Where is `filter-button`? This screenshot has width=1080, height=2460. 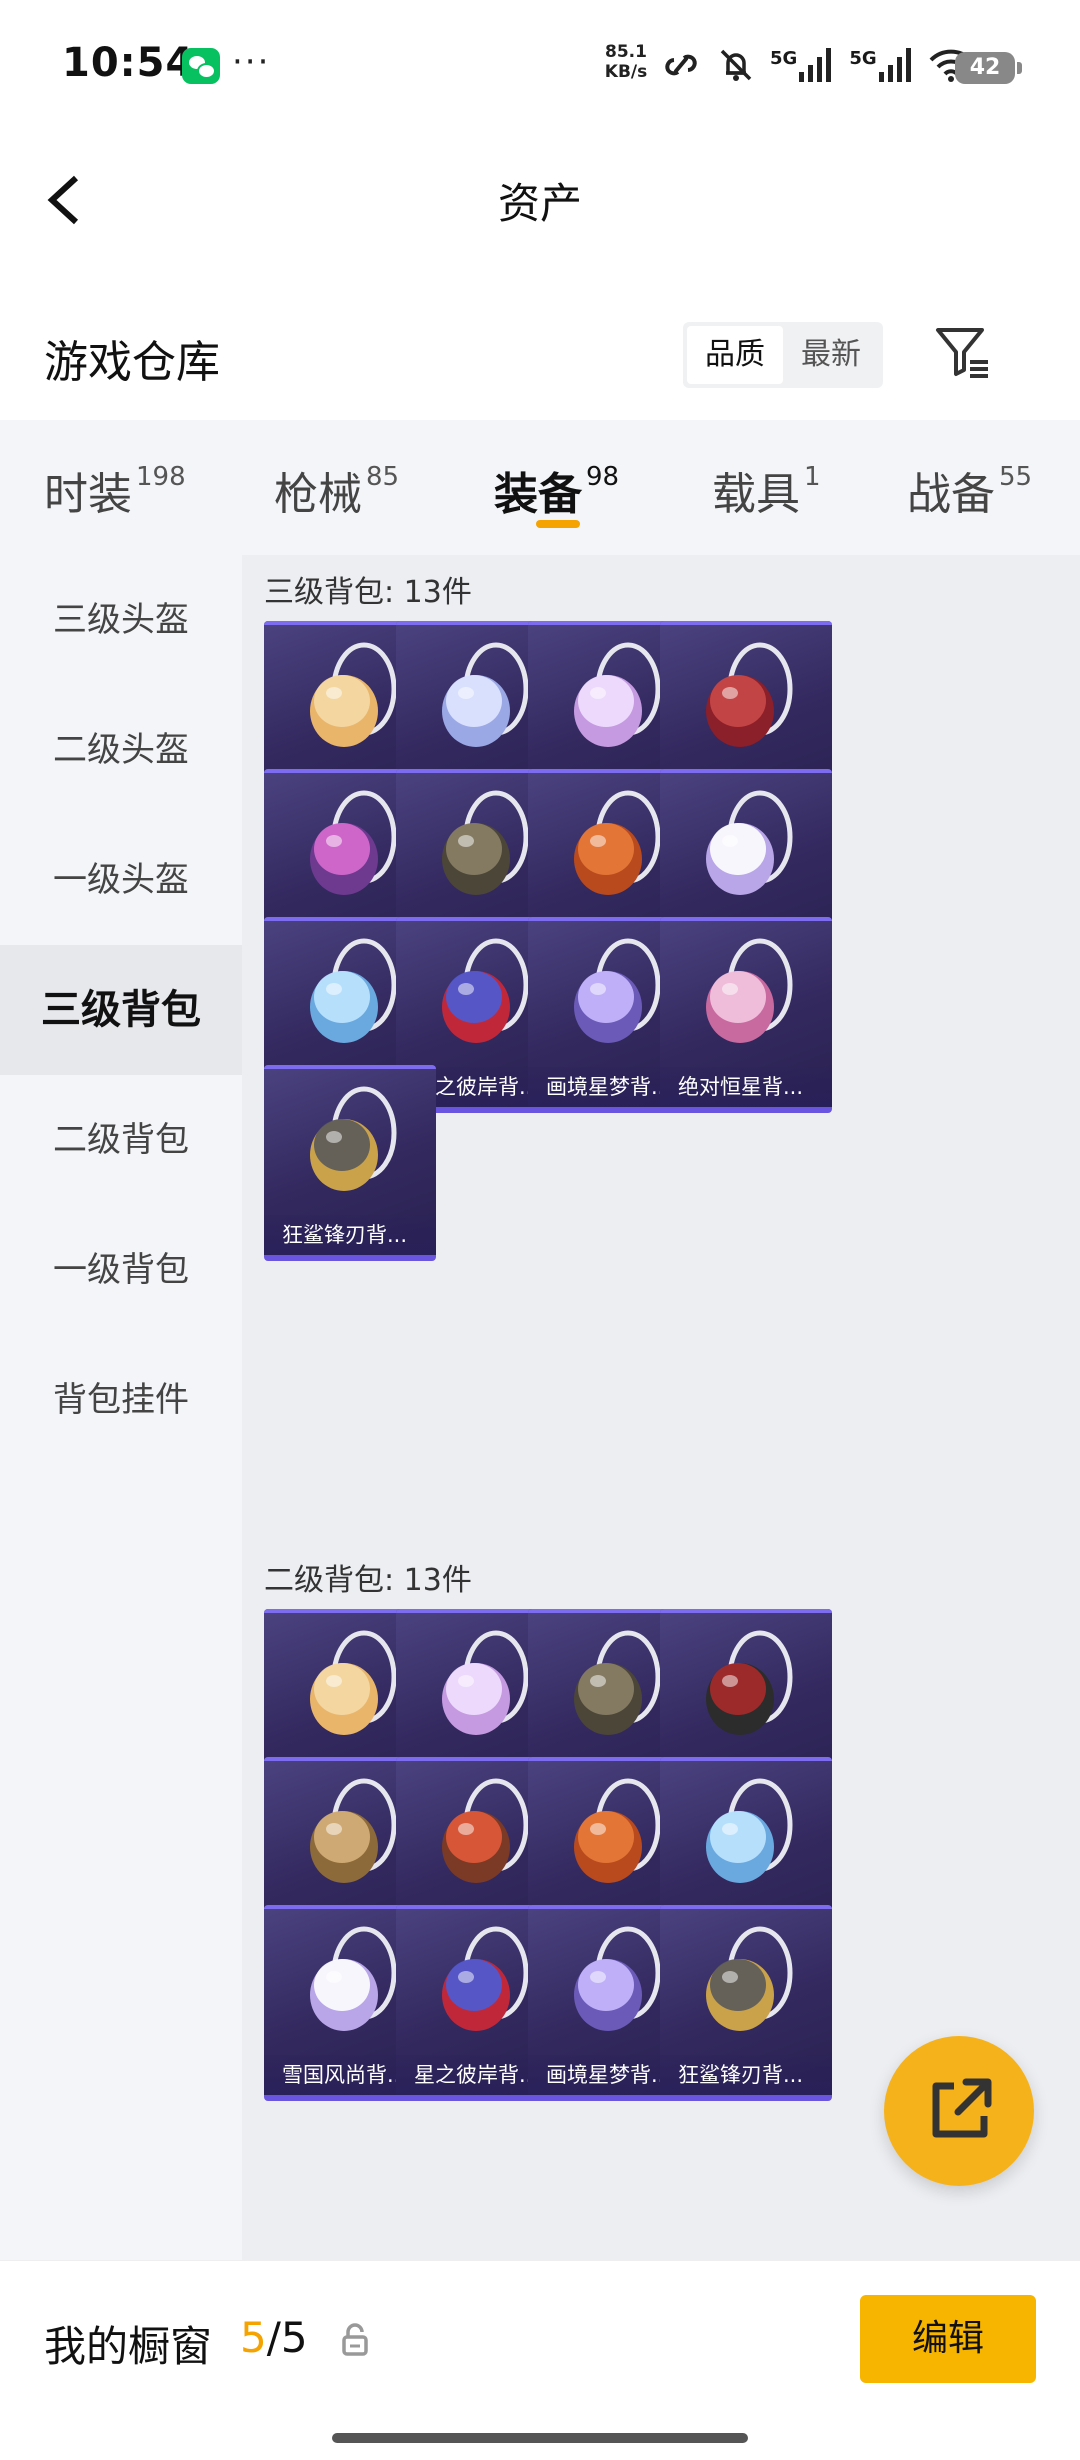 filter-button is located at coordinates (962, 352).